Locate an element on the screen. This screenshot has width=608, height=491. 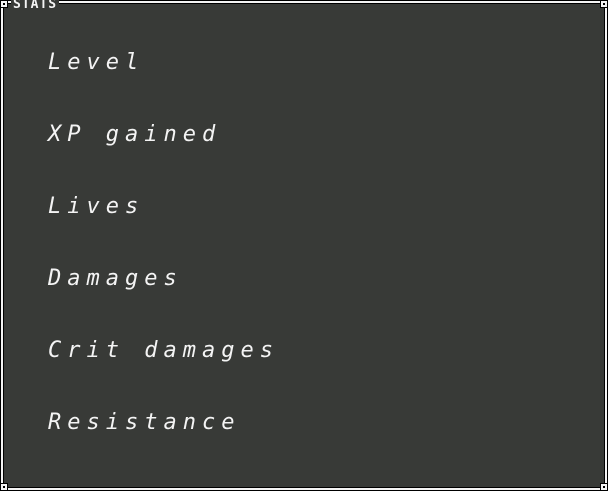
stat-label-crit-damages: Crit damages is located at coordinates (163, 350).